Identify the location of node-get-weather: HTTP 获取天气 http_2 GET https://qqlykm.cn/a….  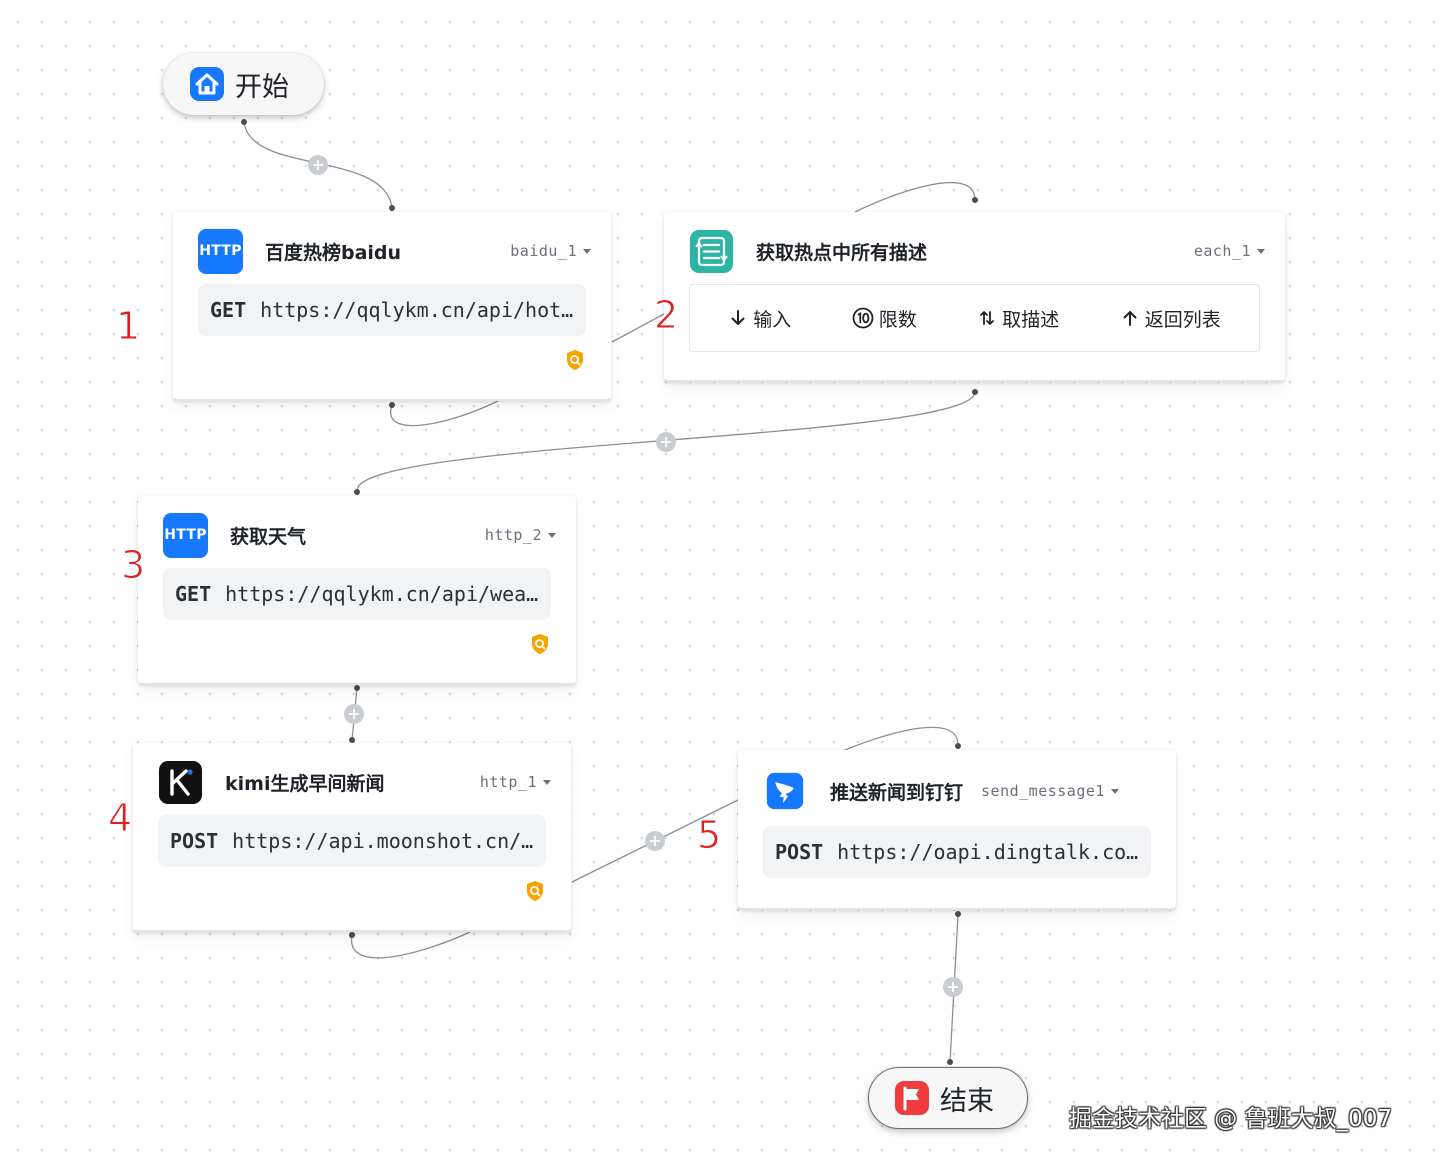
(357, 590).